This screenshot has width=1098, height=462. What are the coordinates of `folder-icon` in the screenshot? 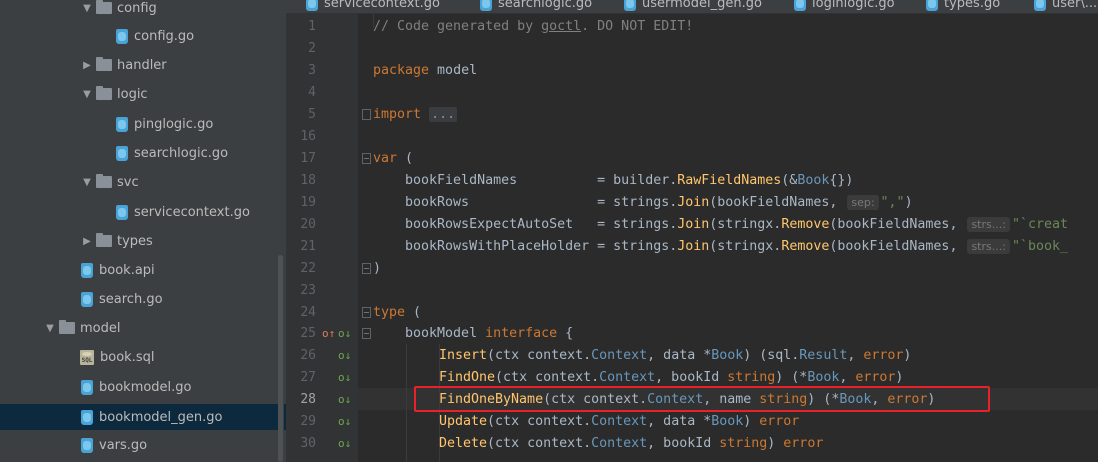 It's located at (104, 93).